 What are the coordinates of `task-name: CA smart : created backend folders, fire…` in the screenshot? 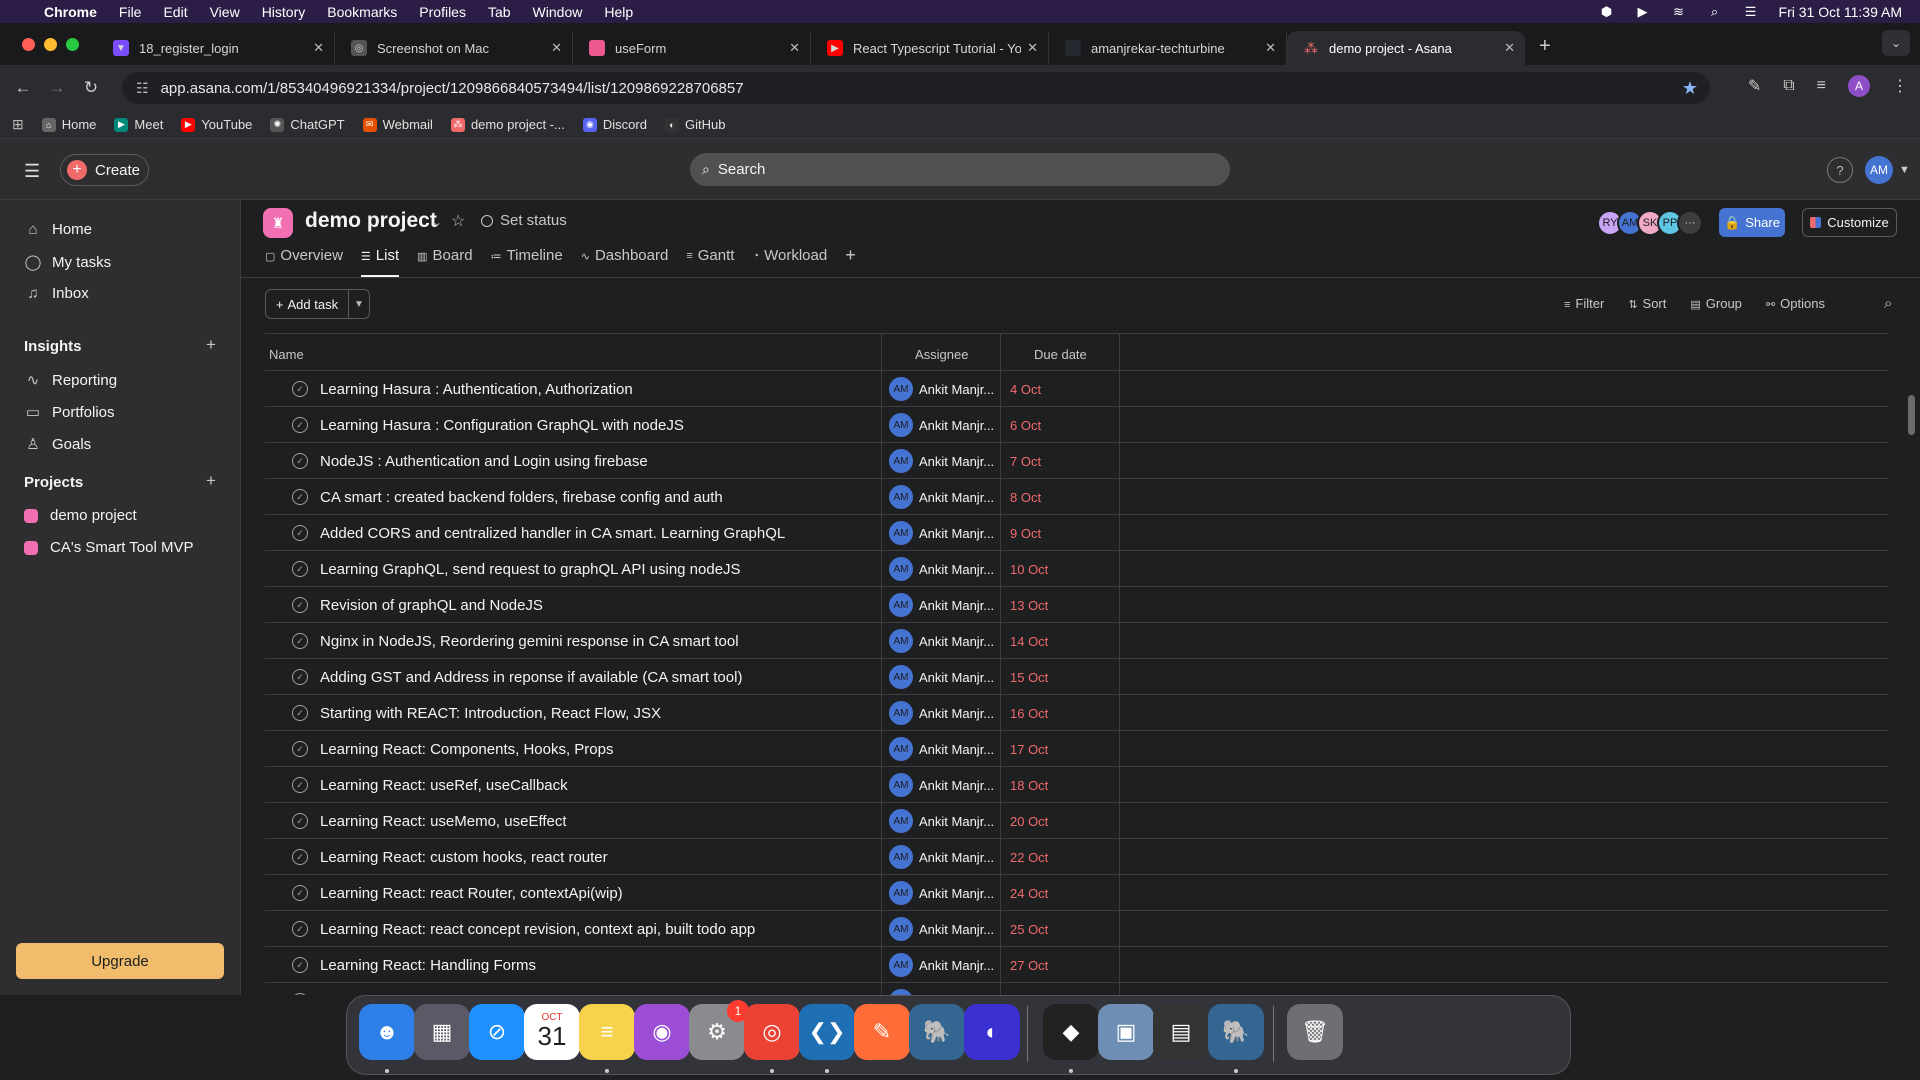 It's located at (521, 497).